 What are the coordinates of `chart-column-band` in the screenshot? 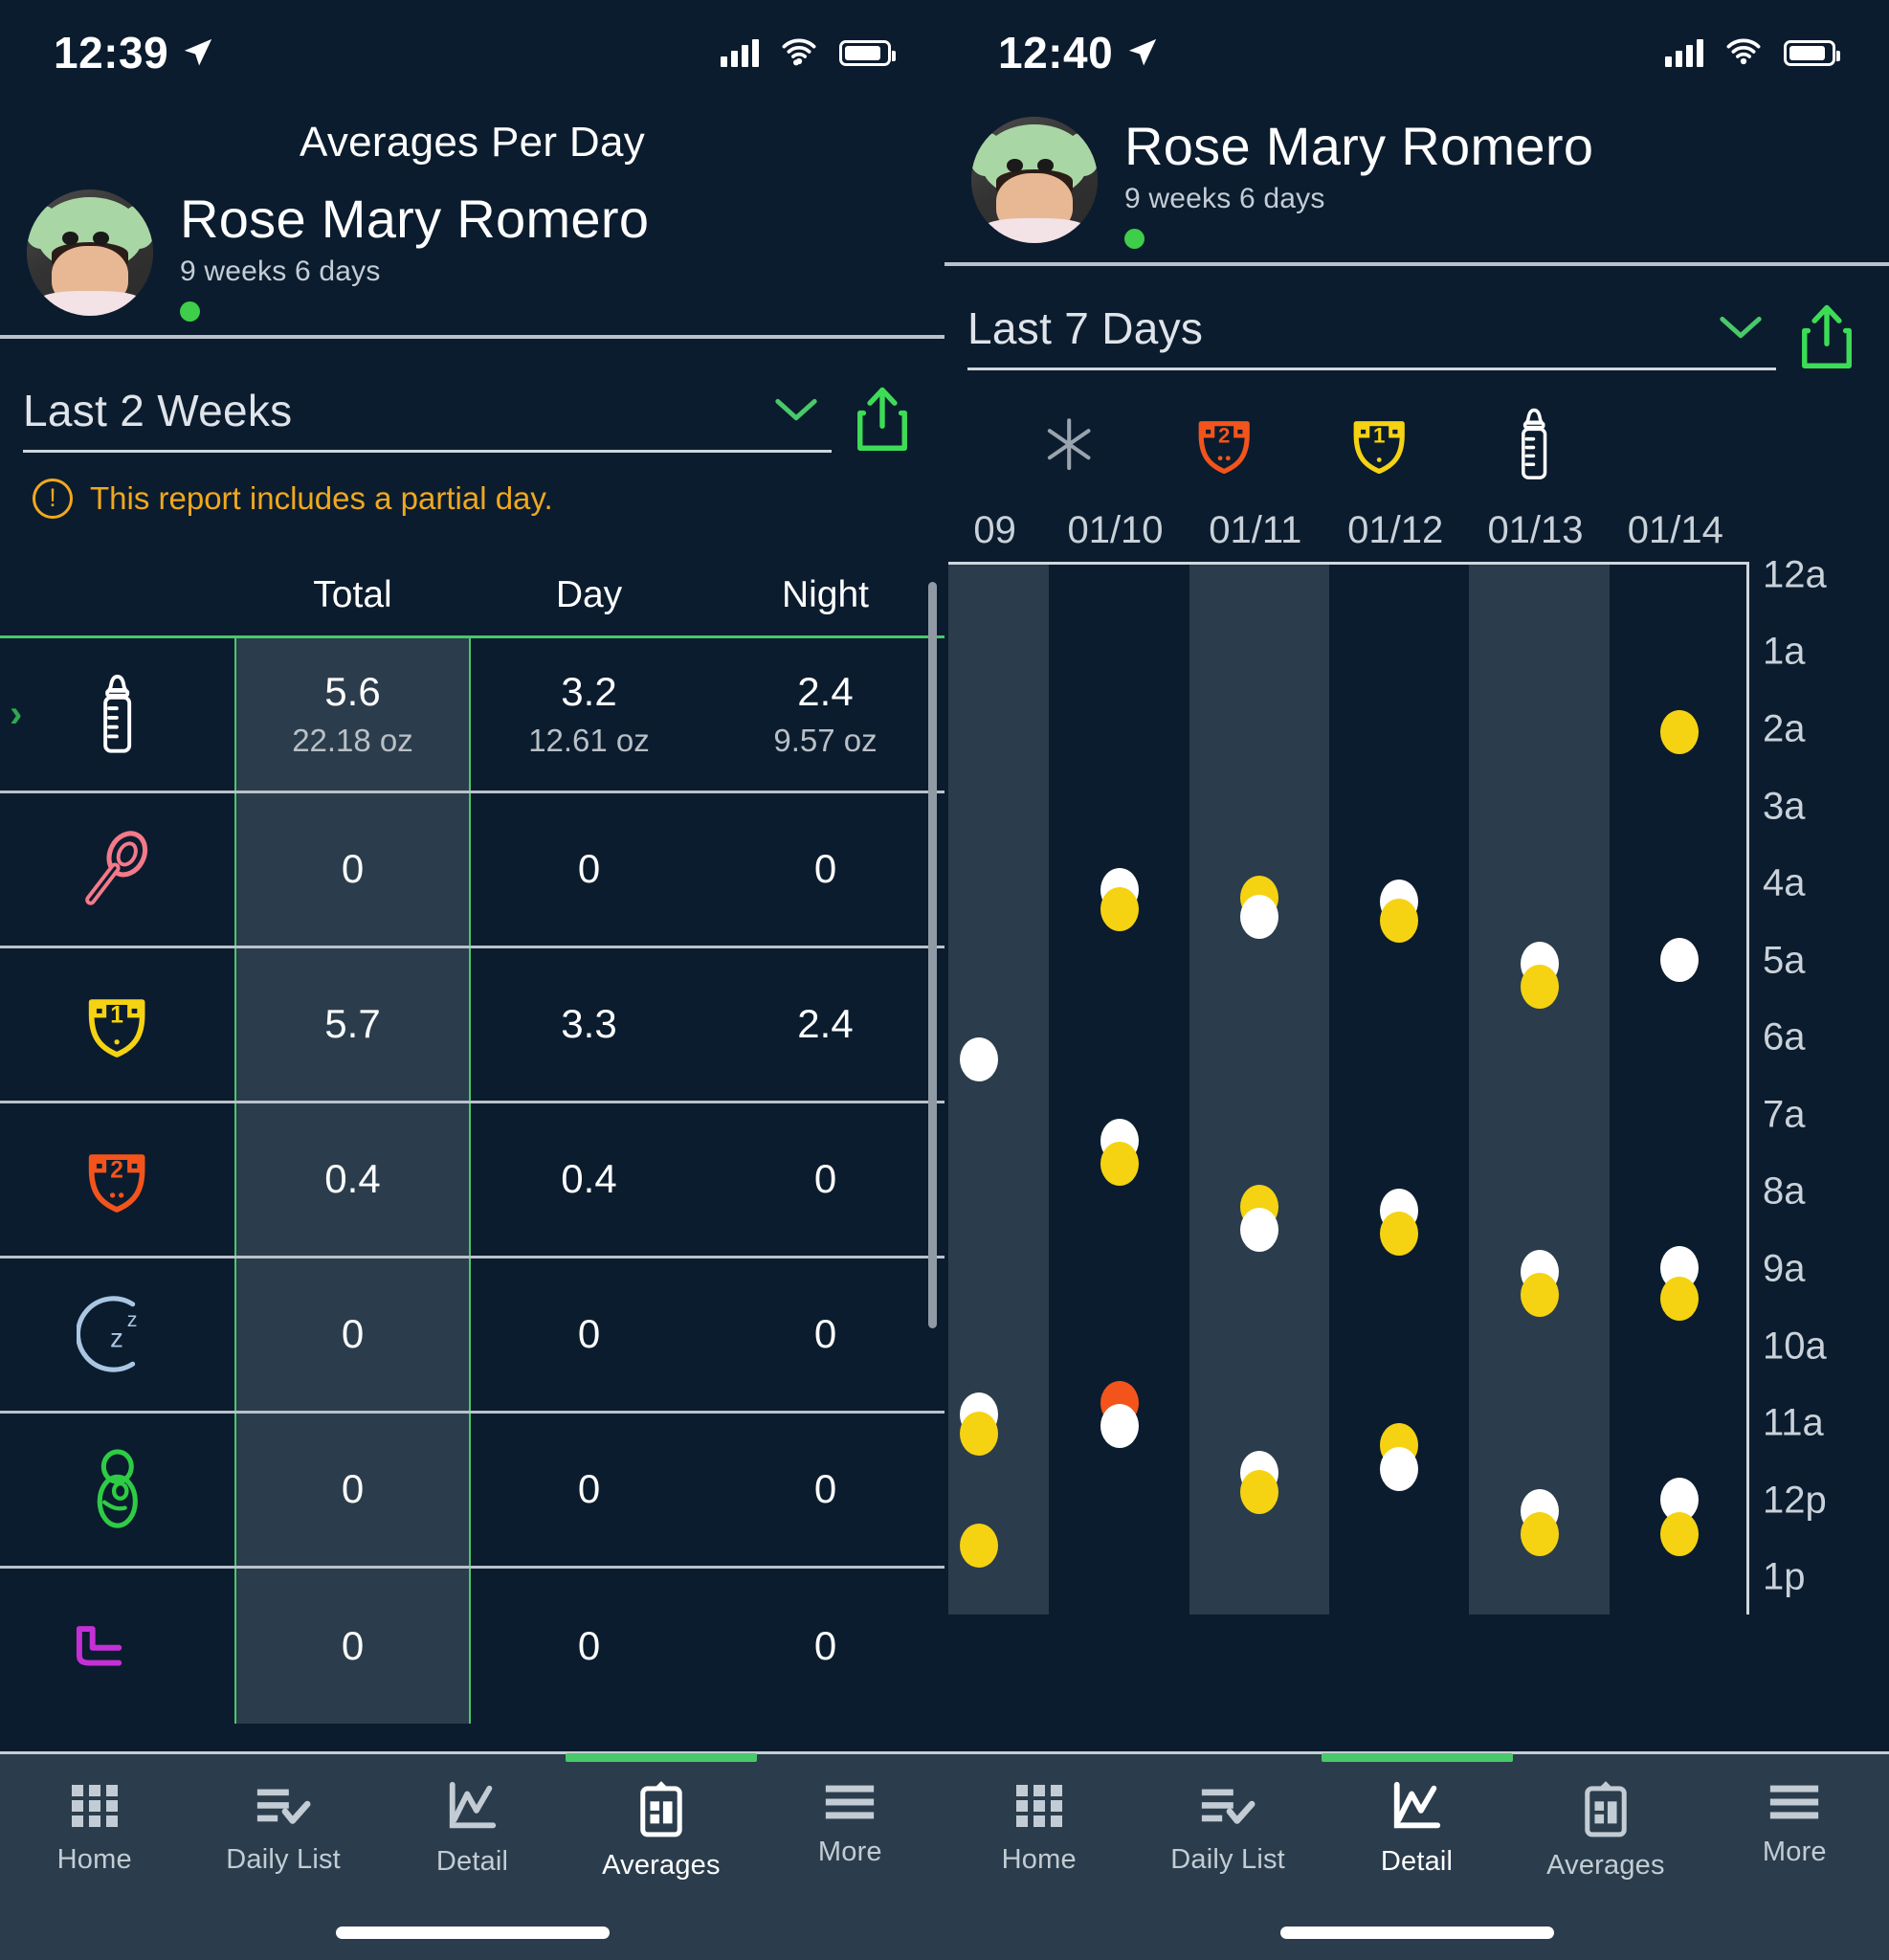 It's located at (999, 1090).